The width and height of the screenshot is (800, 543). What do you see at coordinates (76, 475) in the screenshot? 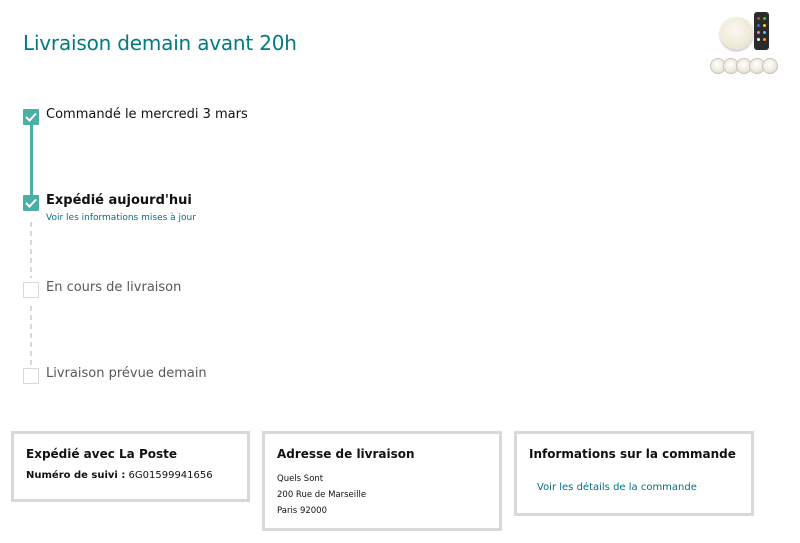
I see `tracking-label: Numéro de suivi :` at bounding box center [76, 475].